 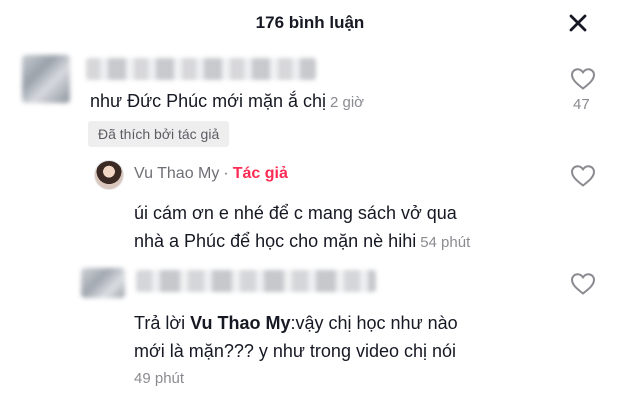 I want to click on close-icon, so click(x=578, y=23).